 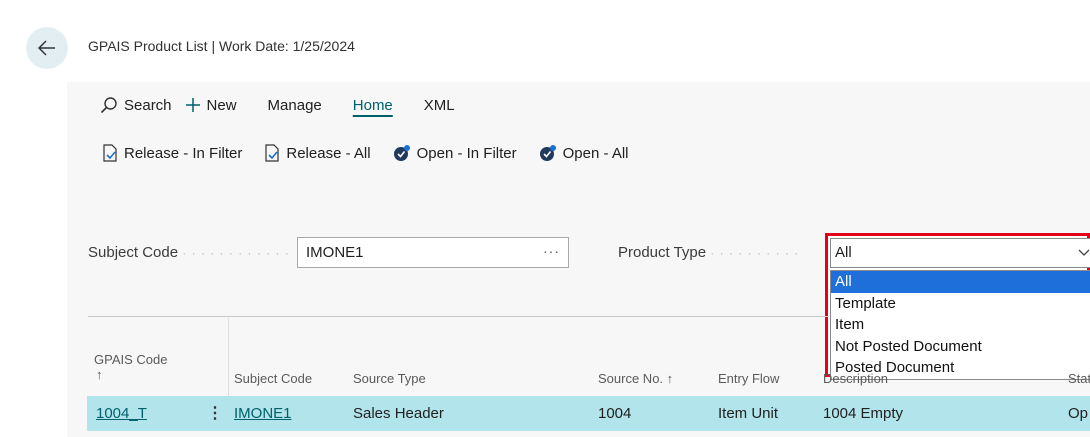 I want to click on header-status: Stat, so click(x=1079, y=378).